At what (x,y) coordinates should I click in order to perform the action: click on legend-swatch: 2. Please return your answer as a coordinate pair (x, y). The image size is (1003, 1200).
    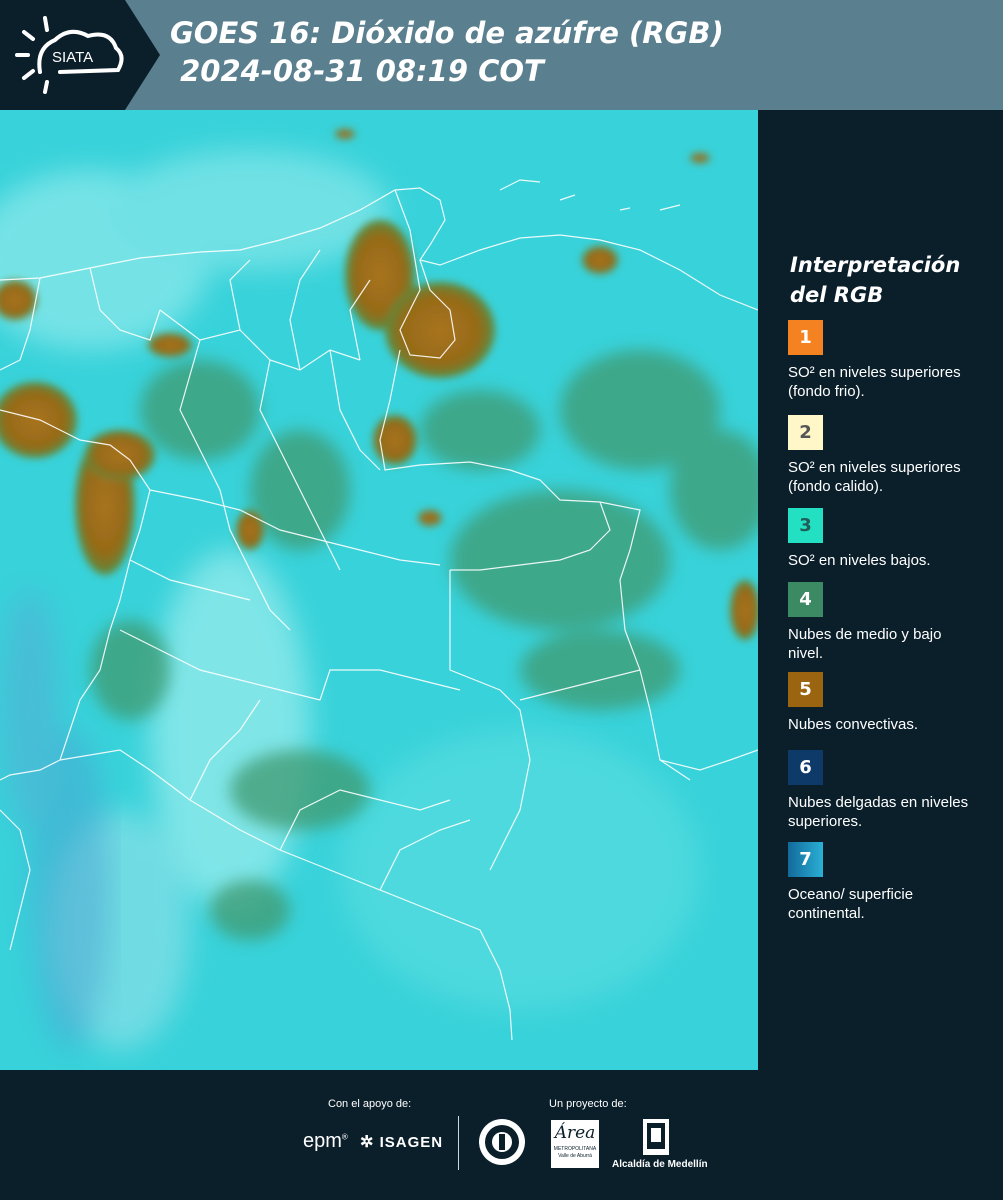
    Looking at the image, I should click on (805, 432).